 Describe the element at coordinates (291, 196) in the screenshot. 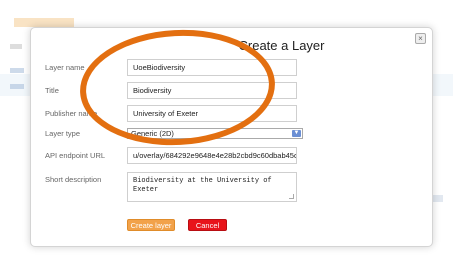

I see `resize-handle-icon` at that location.